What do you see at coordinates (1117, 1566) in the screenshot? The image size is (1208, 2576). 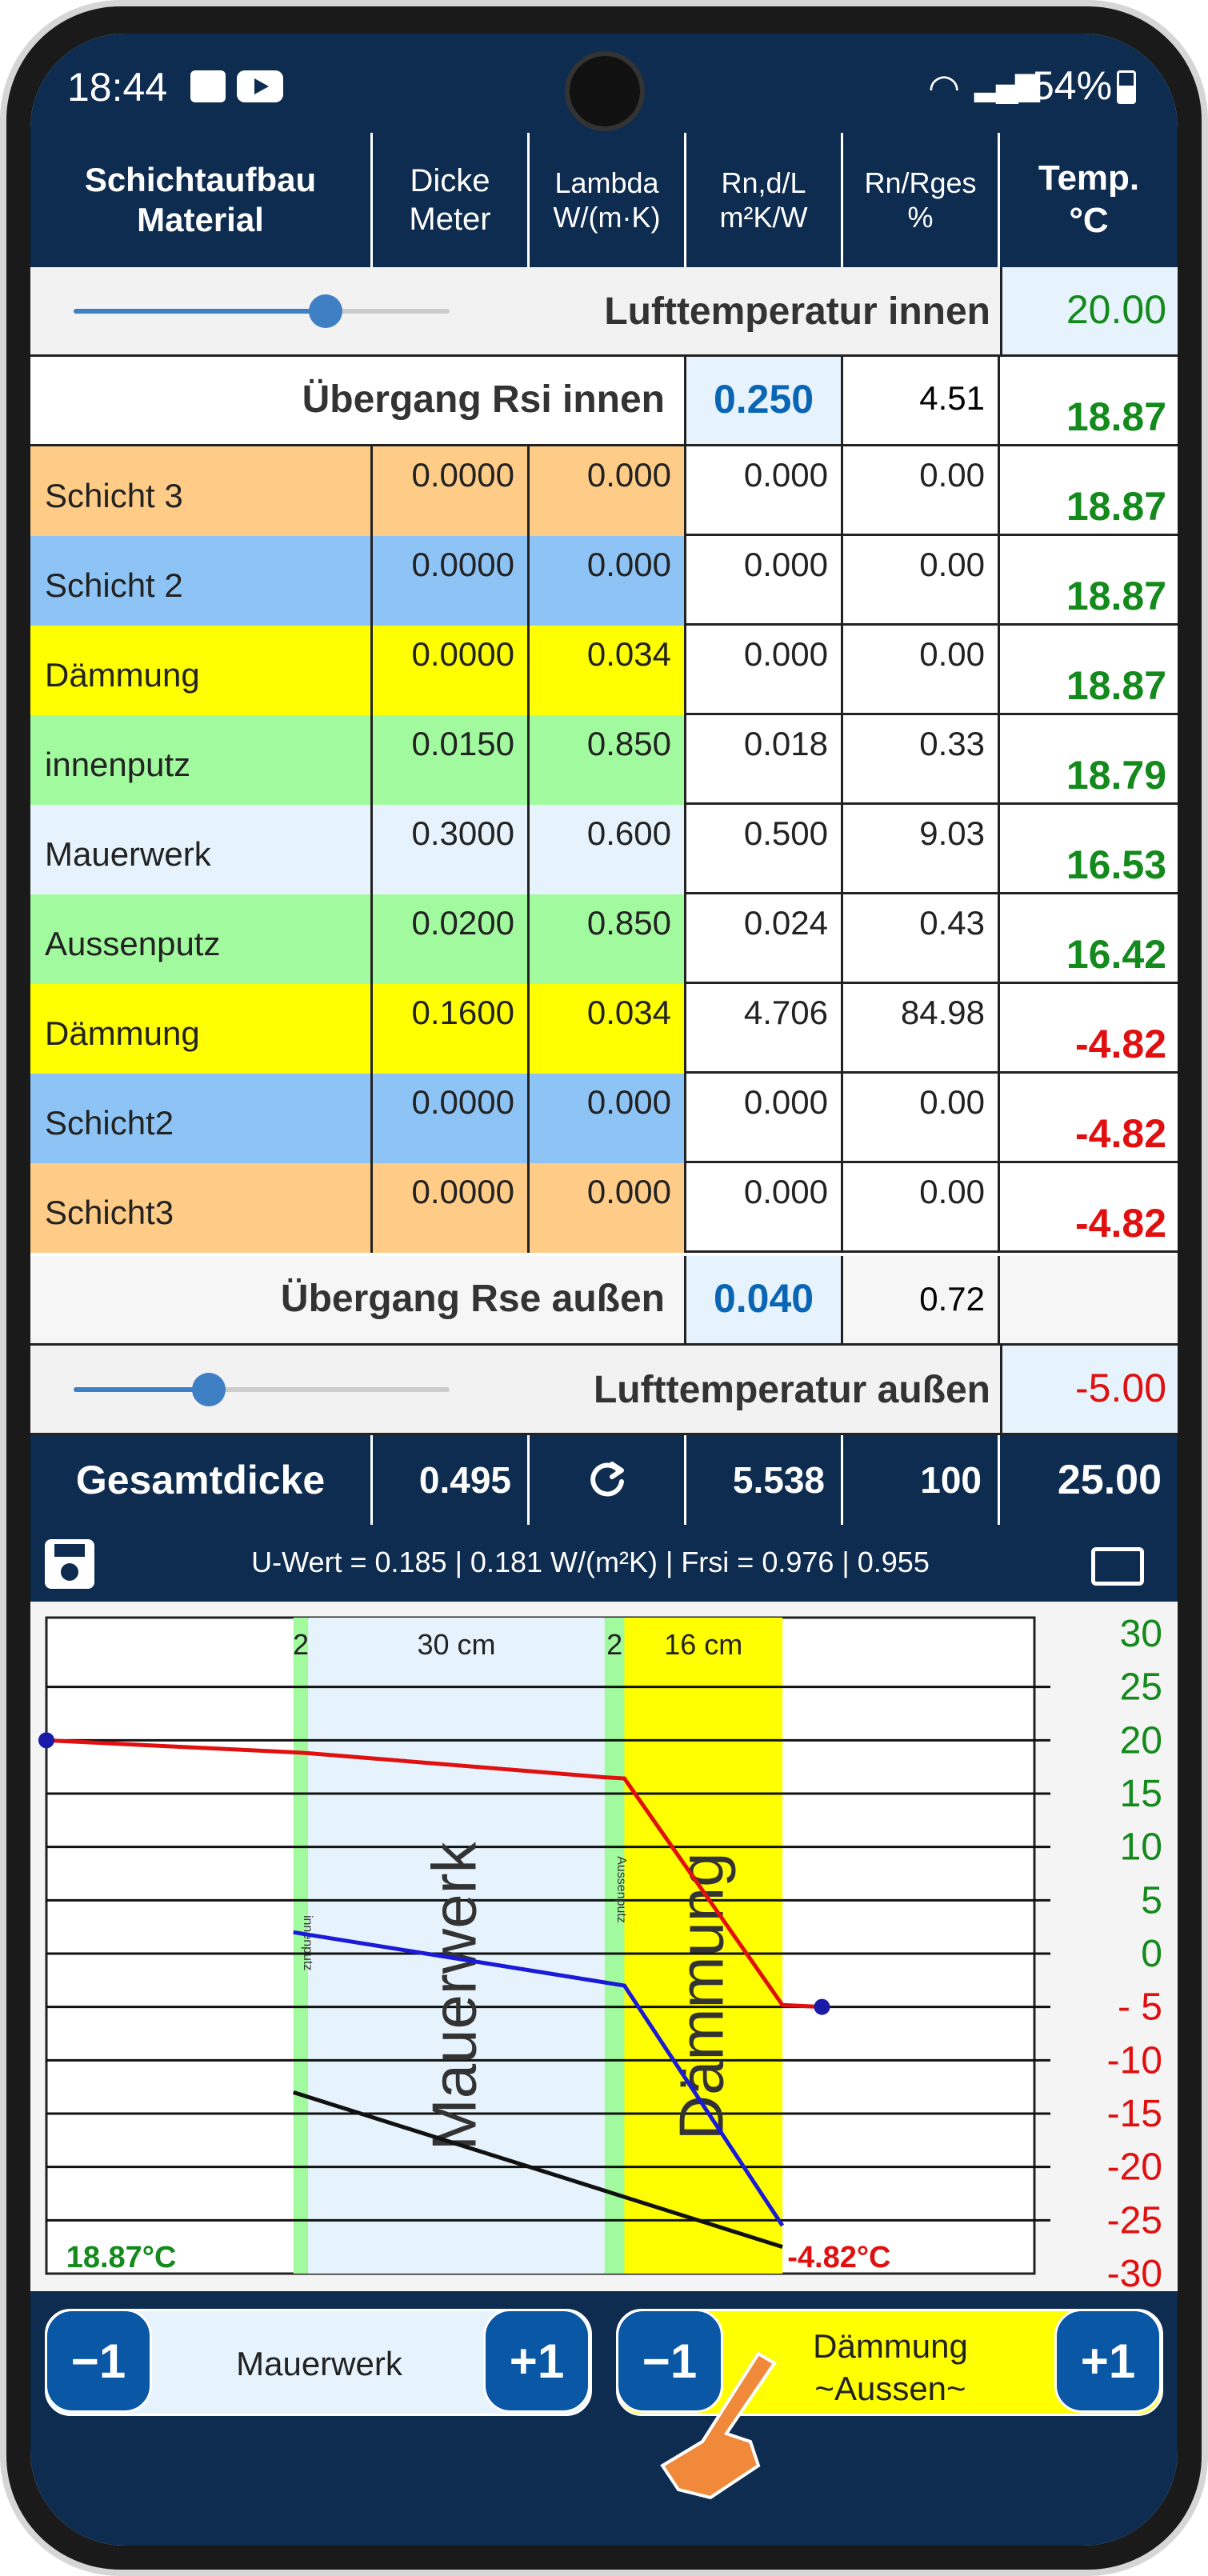 I see `folder-icon` at bounding box center [1117, 1566].